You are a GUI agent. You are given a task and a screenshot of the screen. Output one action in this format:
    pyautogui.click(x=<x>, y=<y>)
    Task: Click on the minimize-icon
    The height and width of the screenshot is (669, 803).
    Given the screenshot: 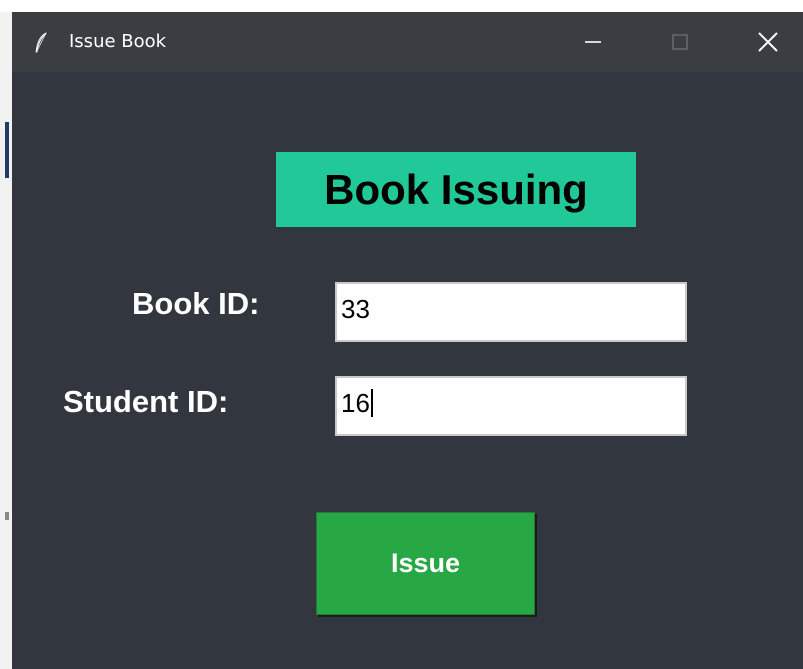 What is the action you would take?
    pyautogui.click(x=593, y=42)
    